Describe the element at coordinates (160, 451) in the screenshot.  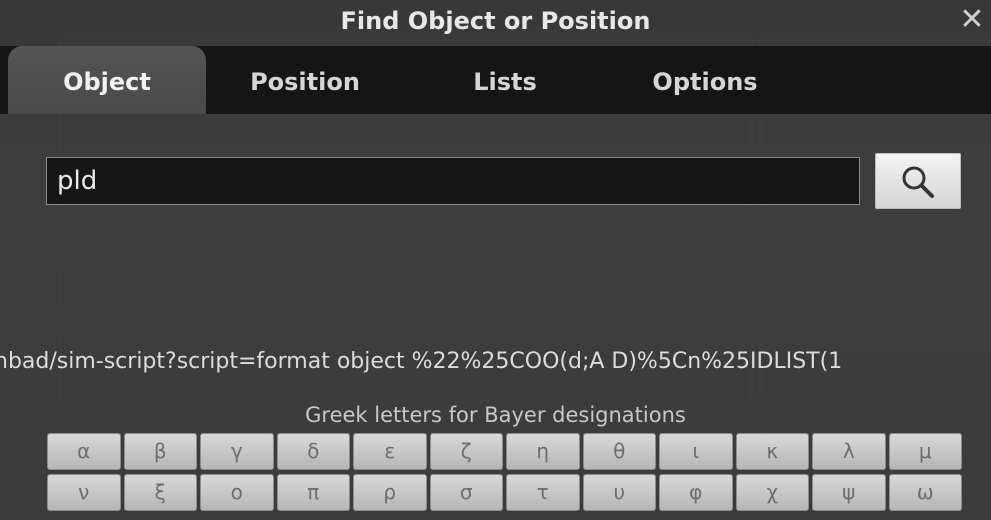
I see `greek-button-beta: β` at that location.